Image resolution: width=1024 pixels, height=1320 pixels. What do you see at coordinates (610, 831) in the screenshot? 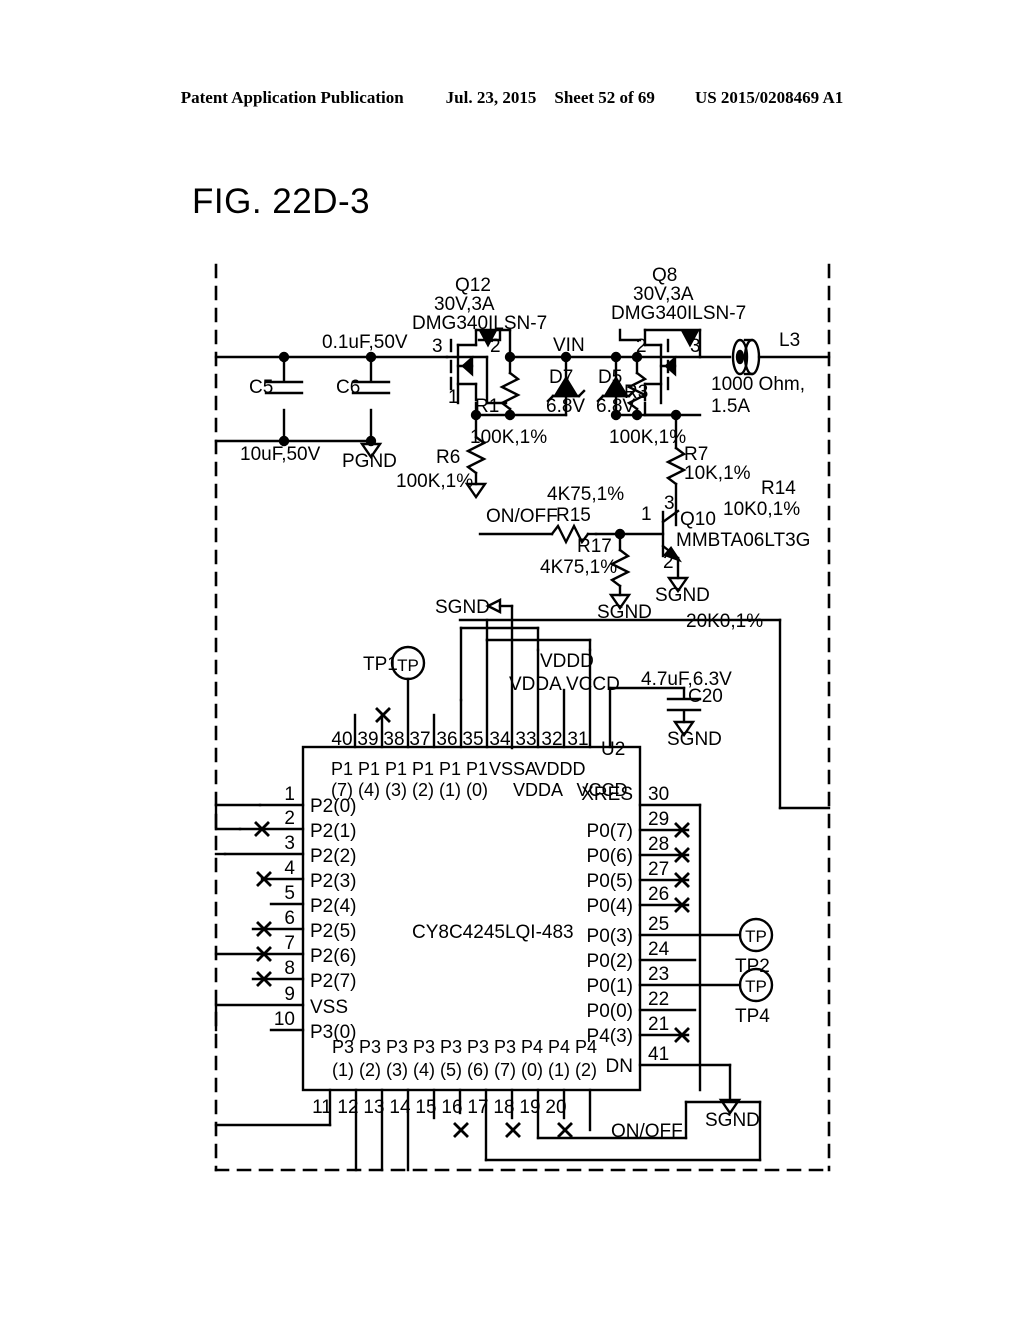
I see `ic-right-pin-name: P0(7)` at bounding box center [610, 831].